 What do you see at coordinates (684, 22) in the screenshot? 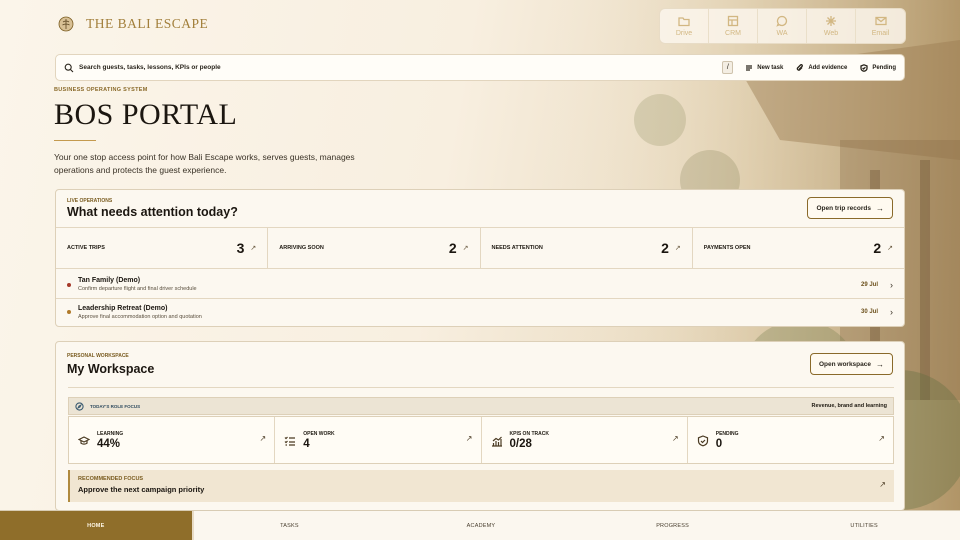
I see `folder-icon` at bounding box center [684, 22].